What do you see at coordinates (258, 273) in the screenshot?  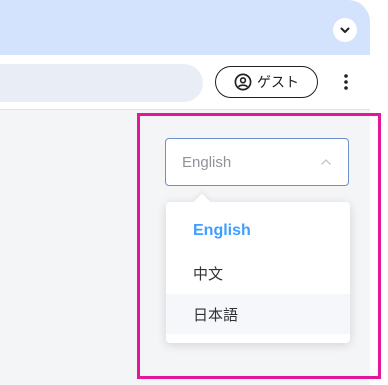 I see `language-option-chinese: 中文` at bounding box center [258, 273].